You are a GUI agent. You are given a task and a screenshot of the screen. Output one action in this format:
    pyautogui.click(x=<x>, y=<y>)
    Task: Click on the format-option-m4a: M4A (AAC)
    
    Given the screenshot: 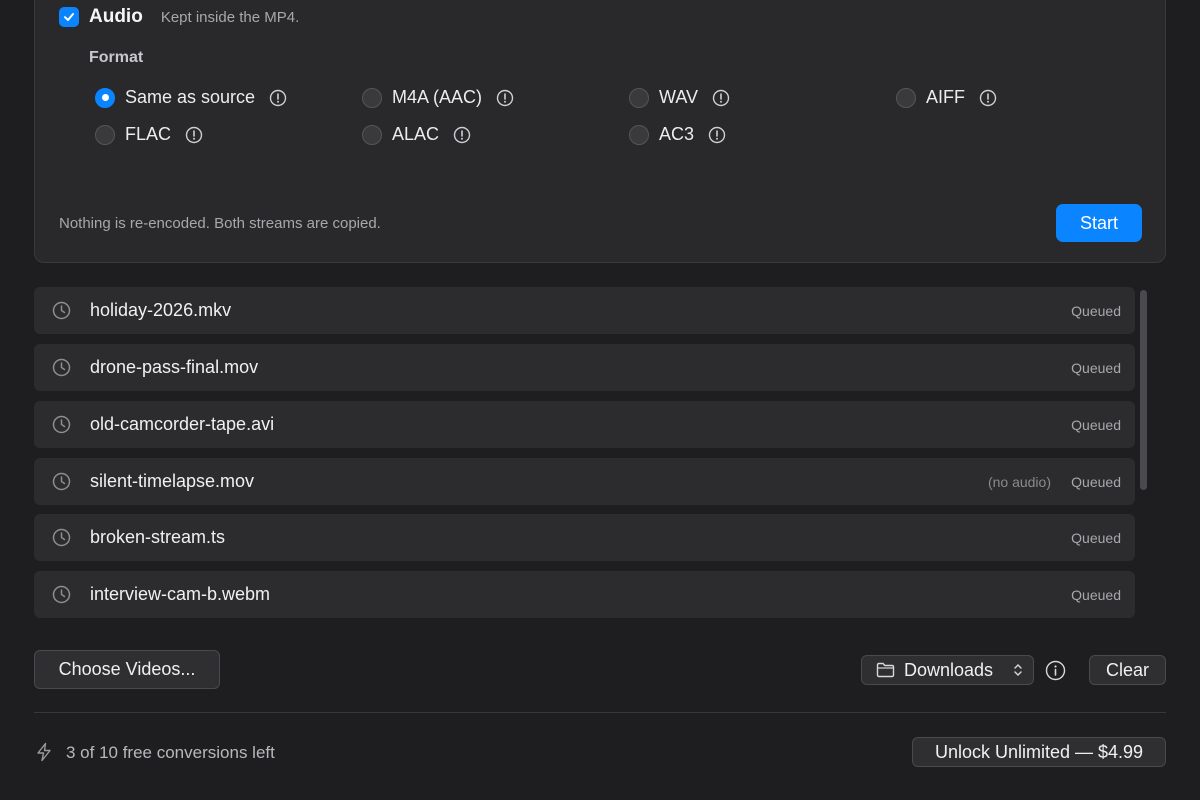 What is the action you would take?
    pyautogui.click(x=438, y=97)
    